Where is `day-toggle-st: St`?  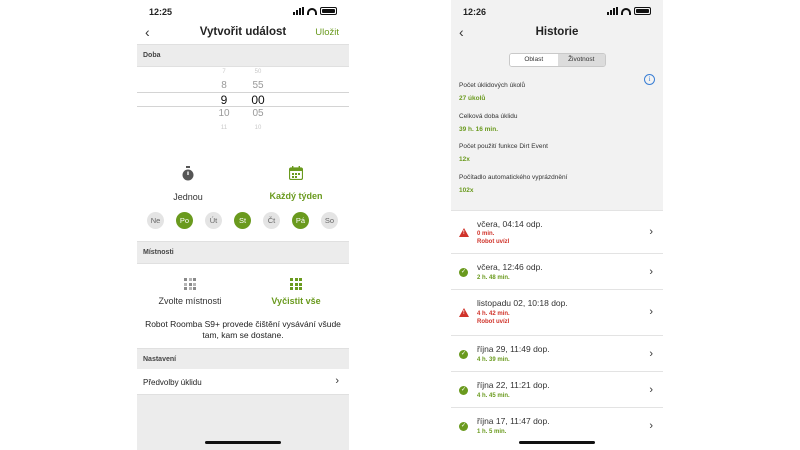
day-toggle-st: St is located at coordinates (242, 220).